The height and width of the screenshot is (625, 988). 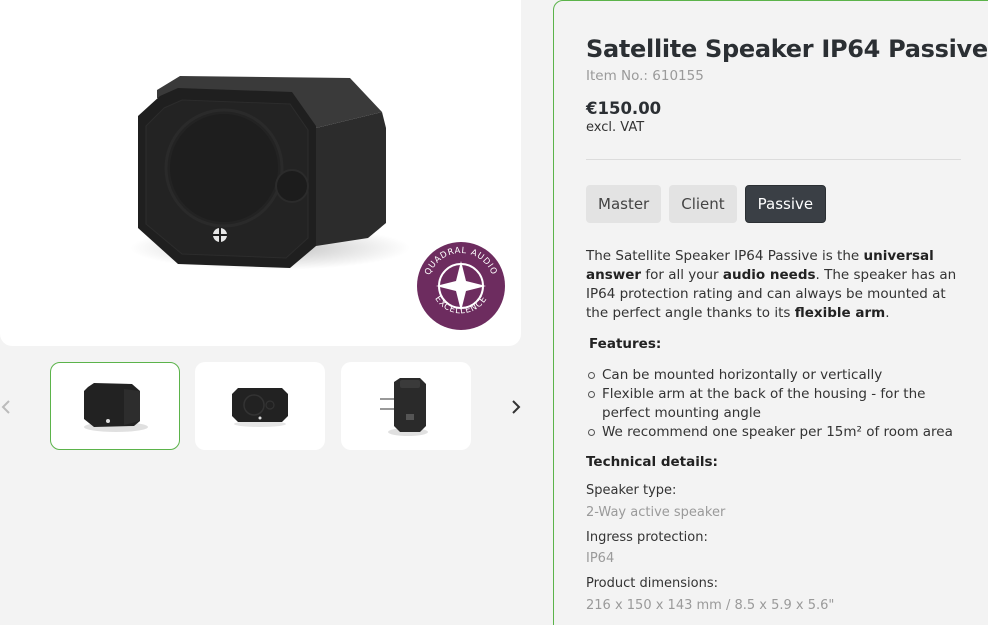 What do you see at coordinates (625, 344) in the screenshot?
I see `features-heading: Features:` at bounding box center [625, 344].